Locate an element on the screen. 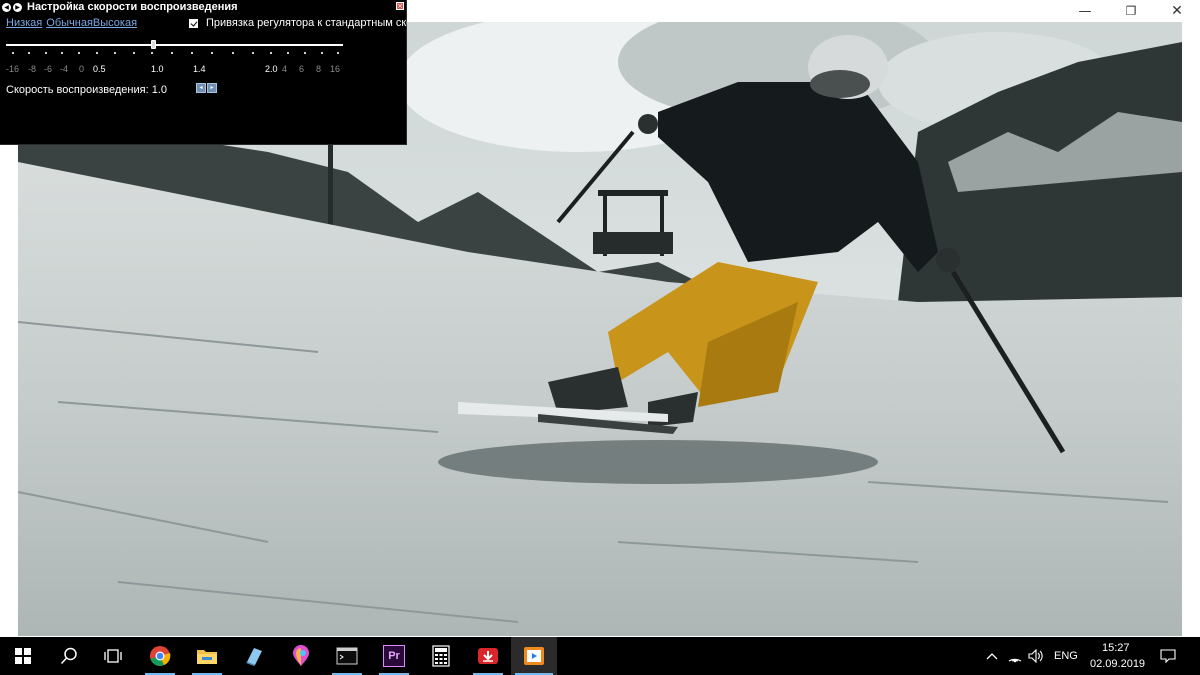 This screenshot has height=675, width=1200. windows-logo-icon is located at coordinates (23, 656).